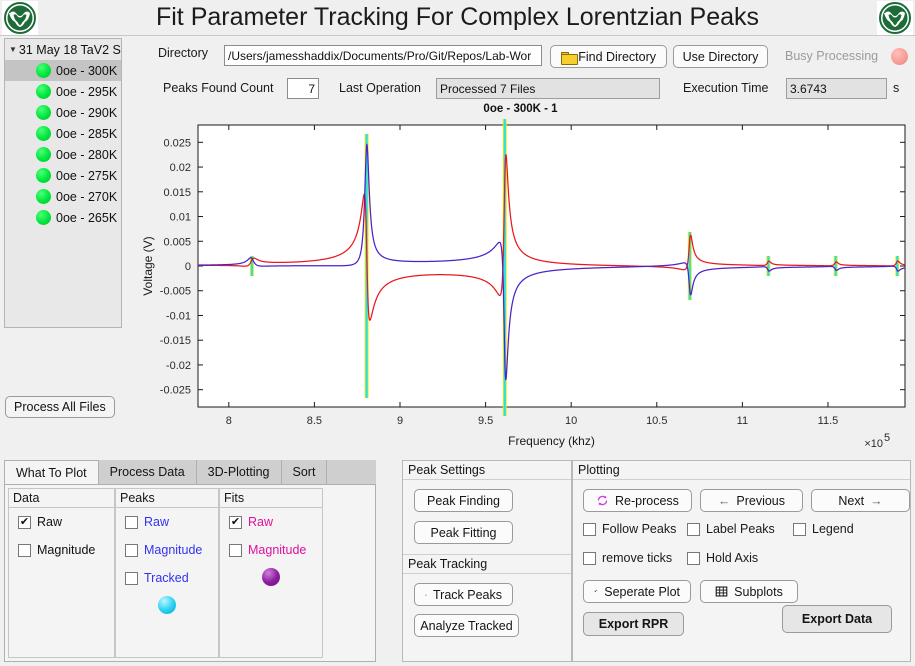 The height and width of the screenshot is (666, 915). Describe the element at coordinates (548, 88) in the screenshot. I see `last-operation-value: Processed 7 Files` at that location.